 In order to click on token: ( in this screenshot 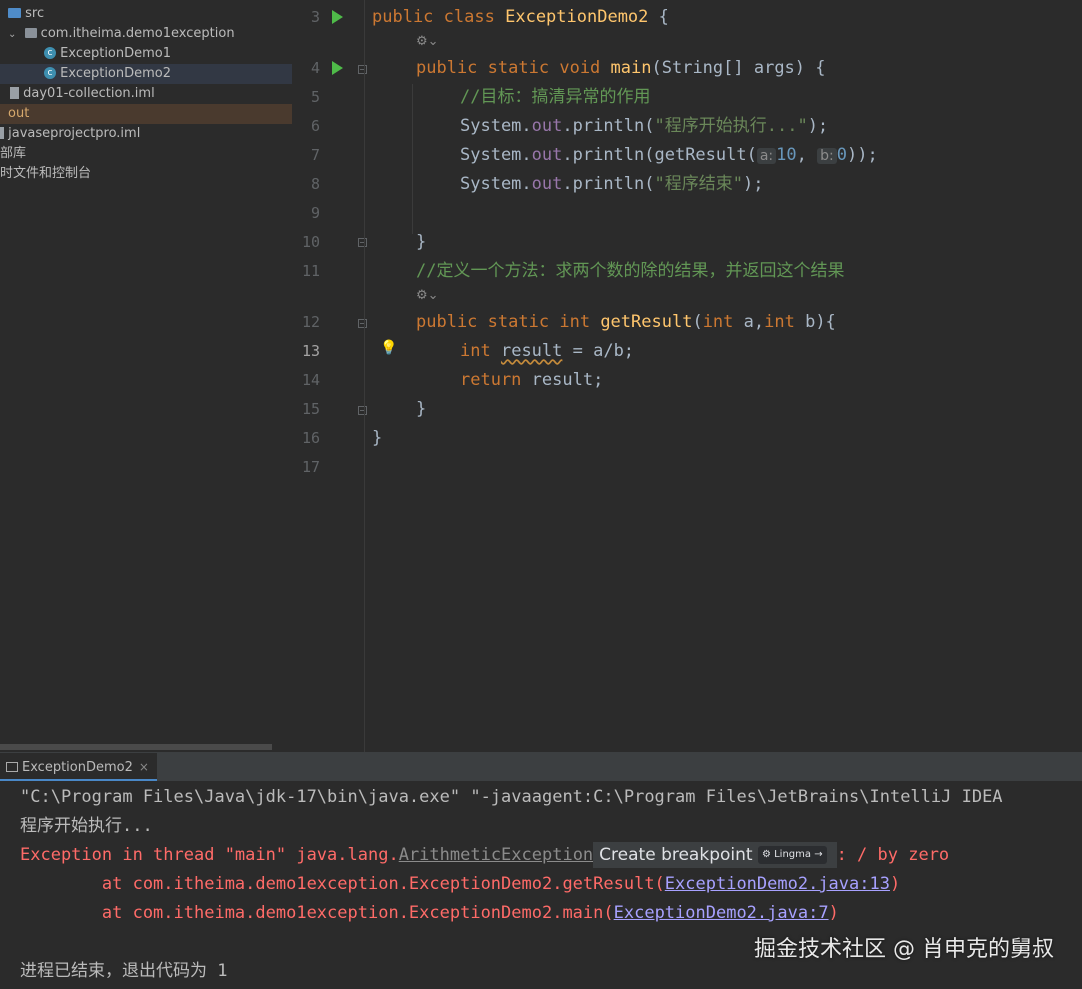, I will do `click(697, 322)`.